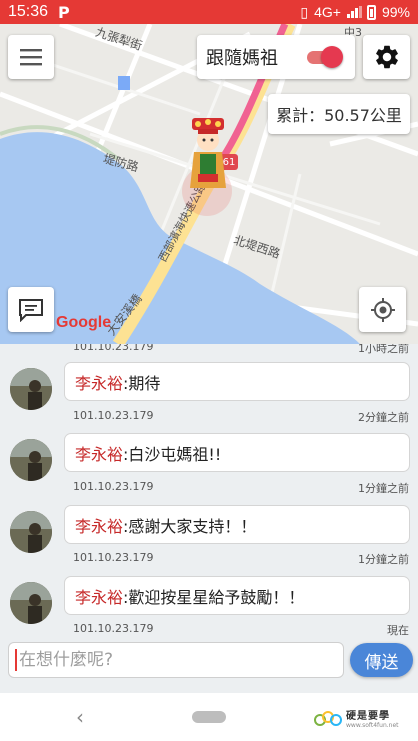 This screenshot has width=418, height=741. What do you see at coordinates (28, 11) in the screenshot?
I see `status-time: 15:36` at bounding box center [28, 11].